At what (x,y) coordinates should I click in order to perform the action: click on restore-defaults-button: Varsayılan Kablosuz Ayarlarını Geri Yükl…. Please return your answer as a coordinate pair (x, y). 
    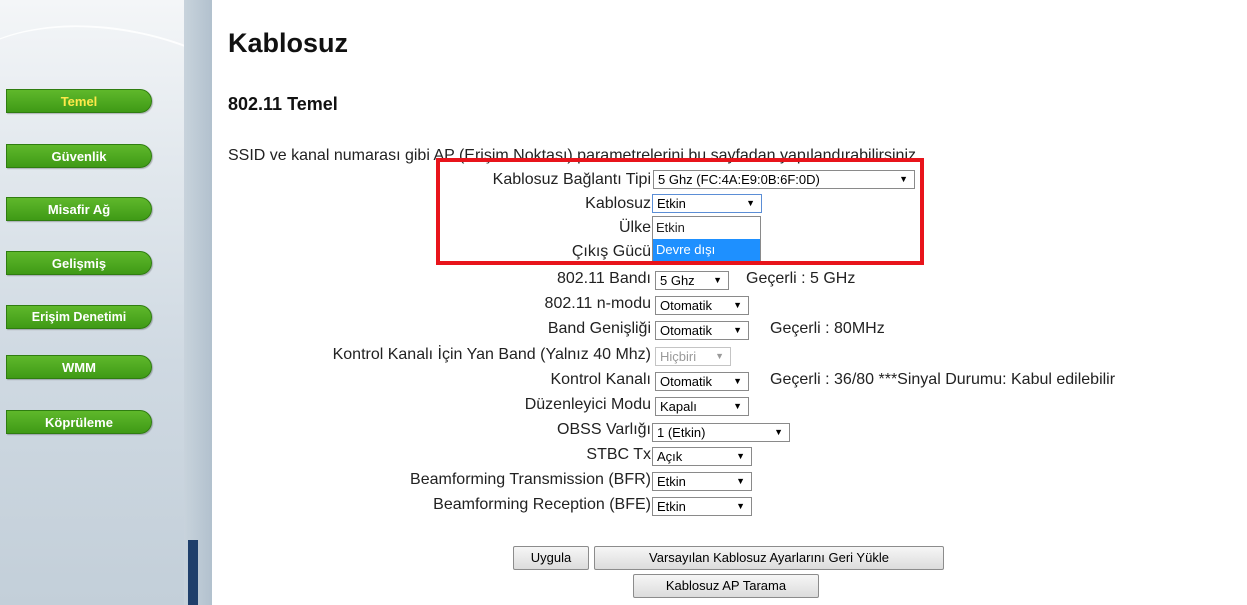
    Looking at the image, I should click on (769, 558).